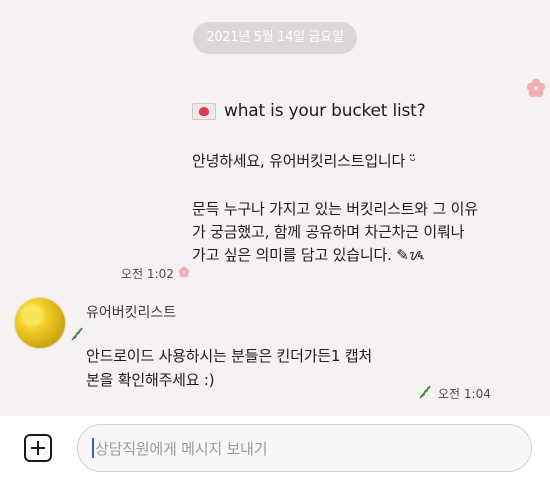 The image size is (550, 482). What do you see at coordinates (181, 448) in the screenshot?
I see `message-input-placeholder: 상담직원에게 메시지 보내기` at bounding box center [181, 448].